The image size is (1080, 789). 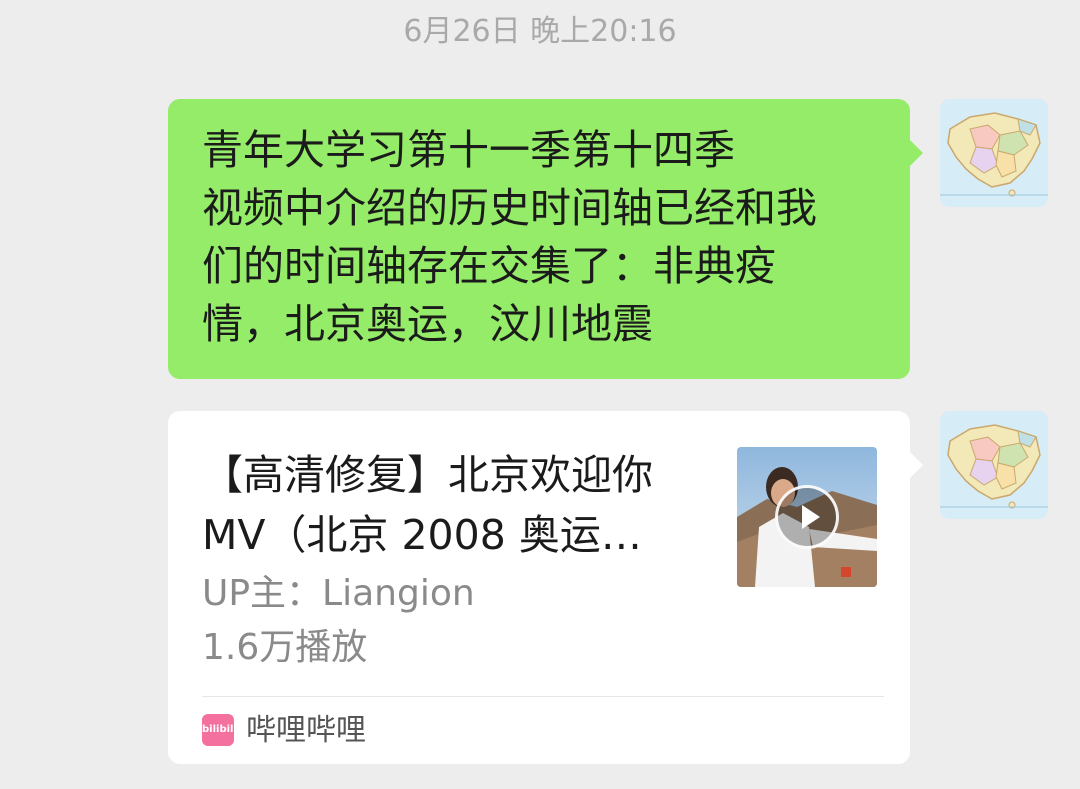 I want to click on play-icon, so click(x=807, y=517).